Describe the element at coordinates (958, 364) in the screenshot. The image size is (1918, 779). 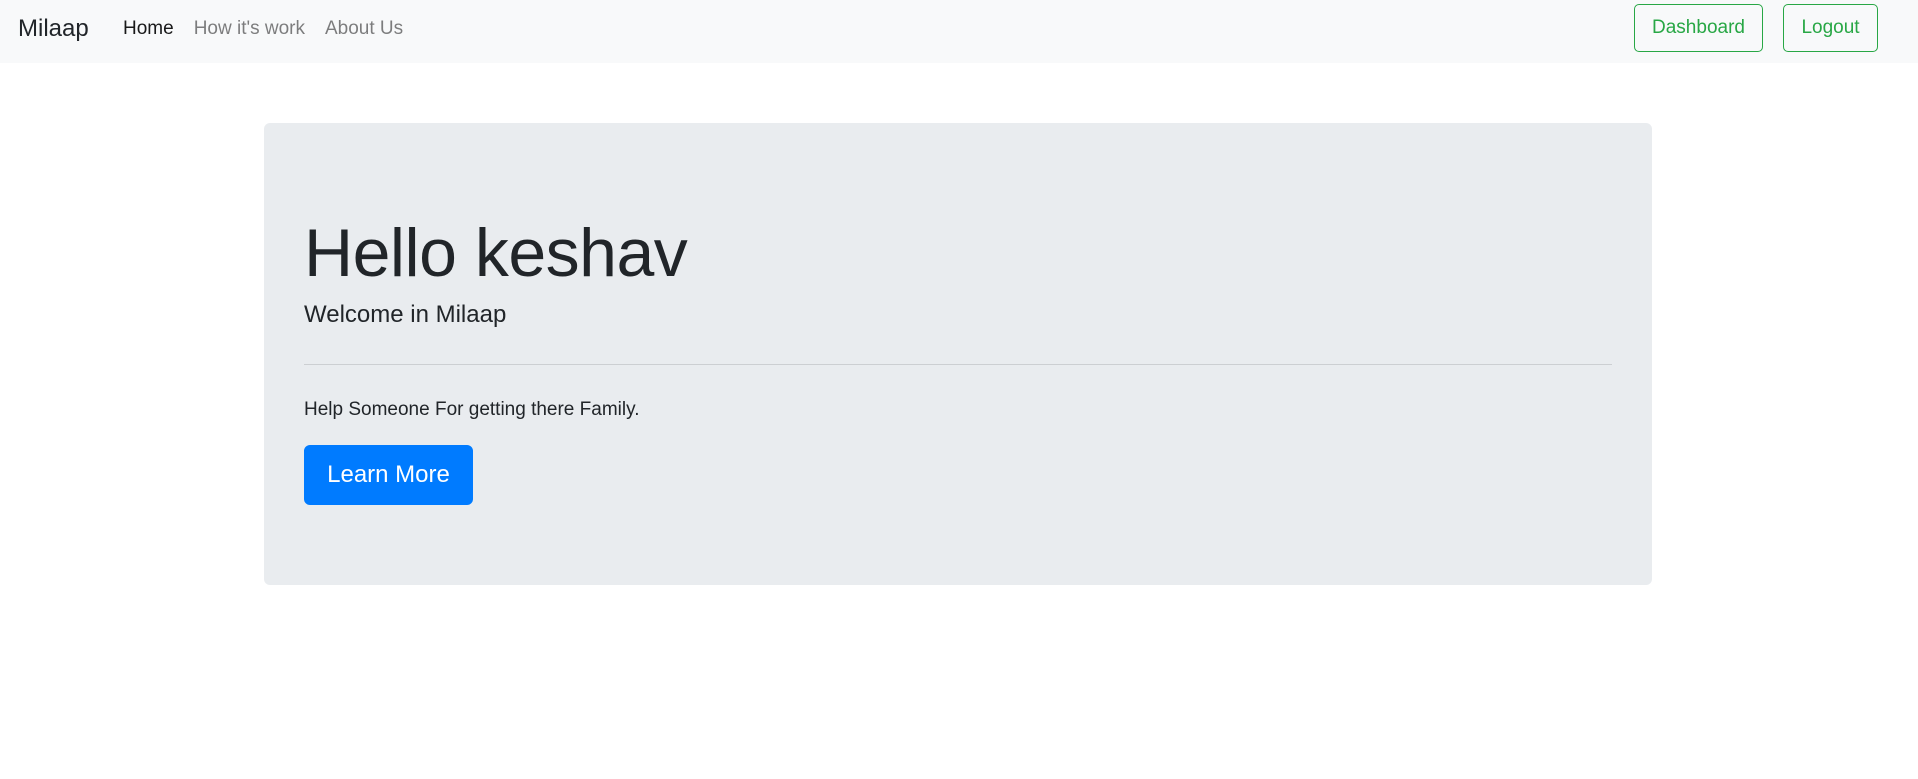
I see `divider` at that location.